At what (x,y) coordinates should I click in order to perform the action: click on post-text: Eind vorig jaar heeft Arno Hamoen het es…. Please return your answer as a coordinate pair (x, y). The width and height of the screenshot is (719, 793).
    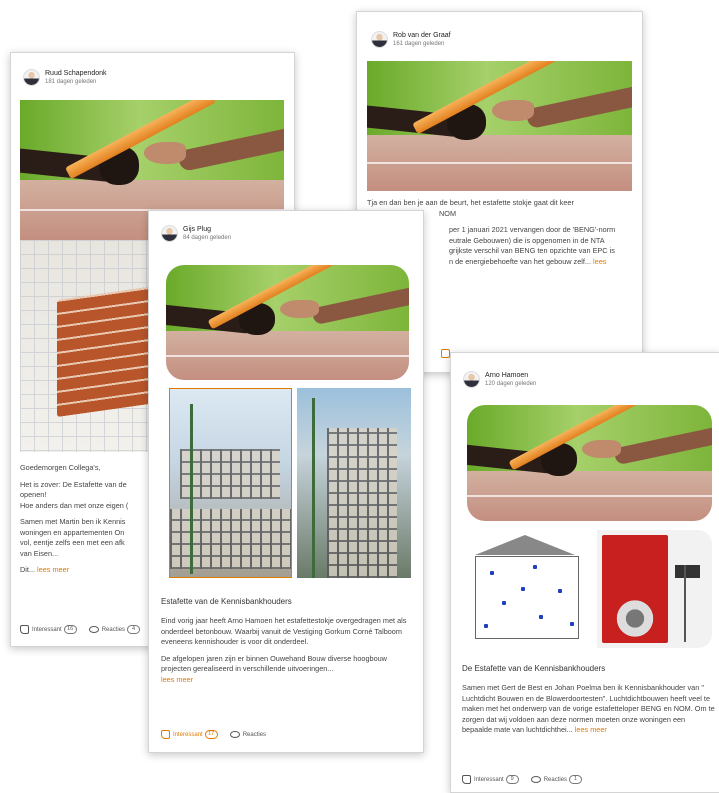
    Looking at the image, I should click on (287, 650).